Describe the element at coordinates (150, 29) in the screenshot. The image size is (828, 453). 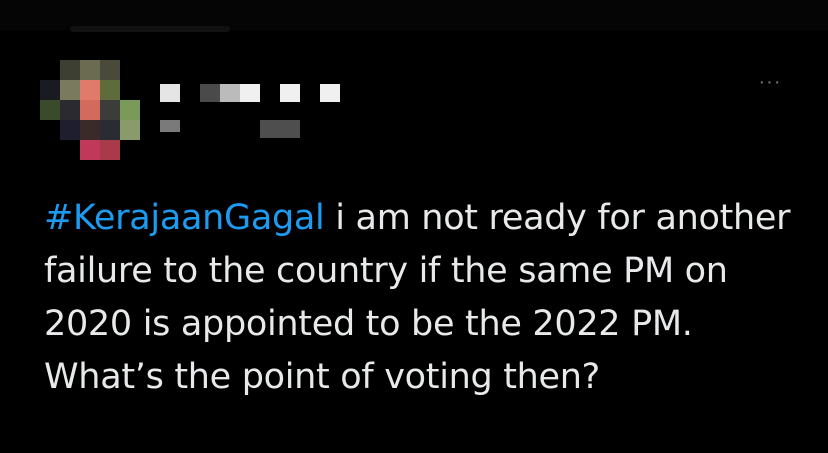
I see `top-strip-fade` at that location.